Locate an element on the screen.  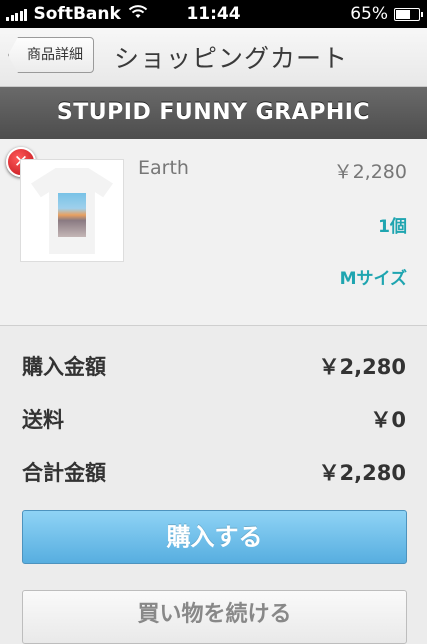
item-name: Earth is located at coordinates (163, 168).